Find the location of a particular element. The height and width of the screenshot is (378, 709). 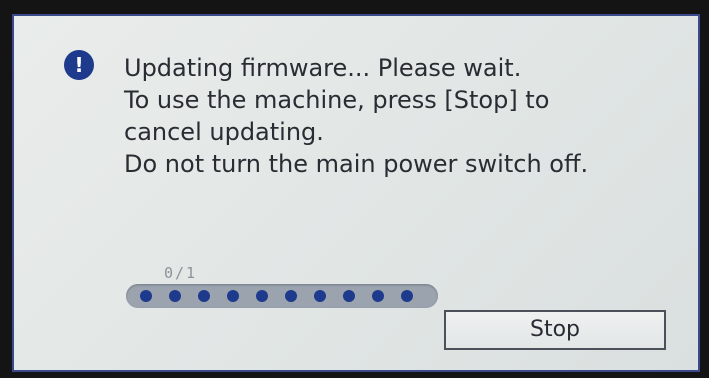

progress-bar is located at coordinates (282, 296).